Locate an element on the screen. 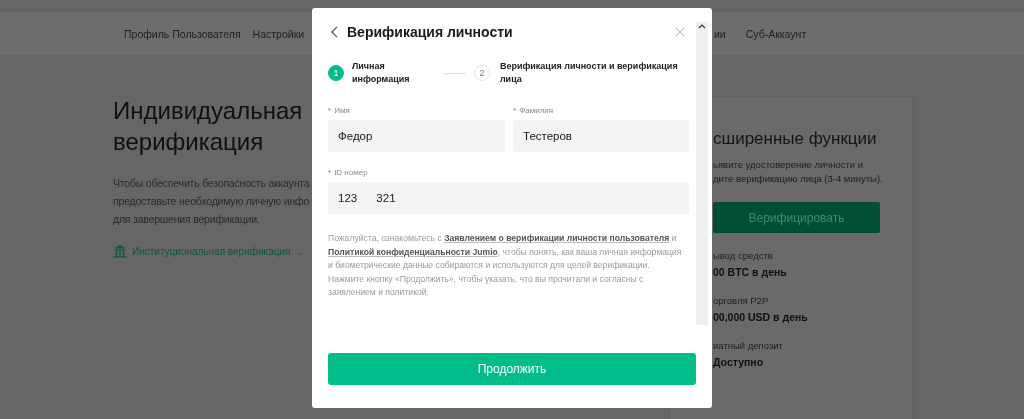 This screenshot has width=1024, height=419. step-label: Личная информация is located at coordinates (381, 73).